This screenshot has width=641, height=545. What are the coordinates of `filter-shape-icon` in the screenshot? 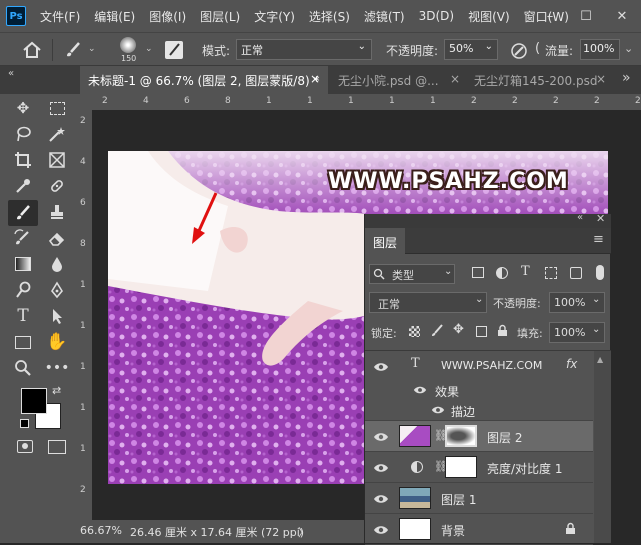 It's located at (551, 273).